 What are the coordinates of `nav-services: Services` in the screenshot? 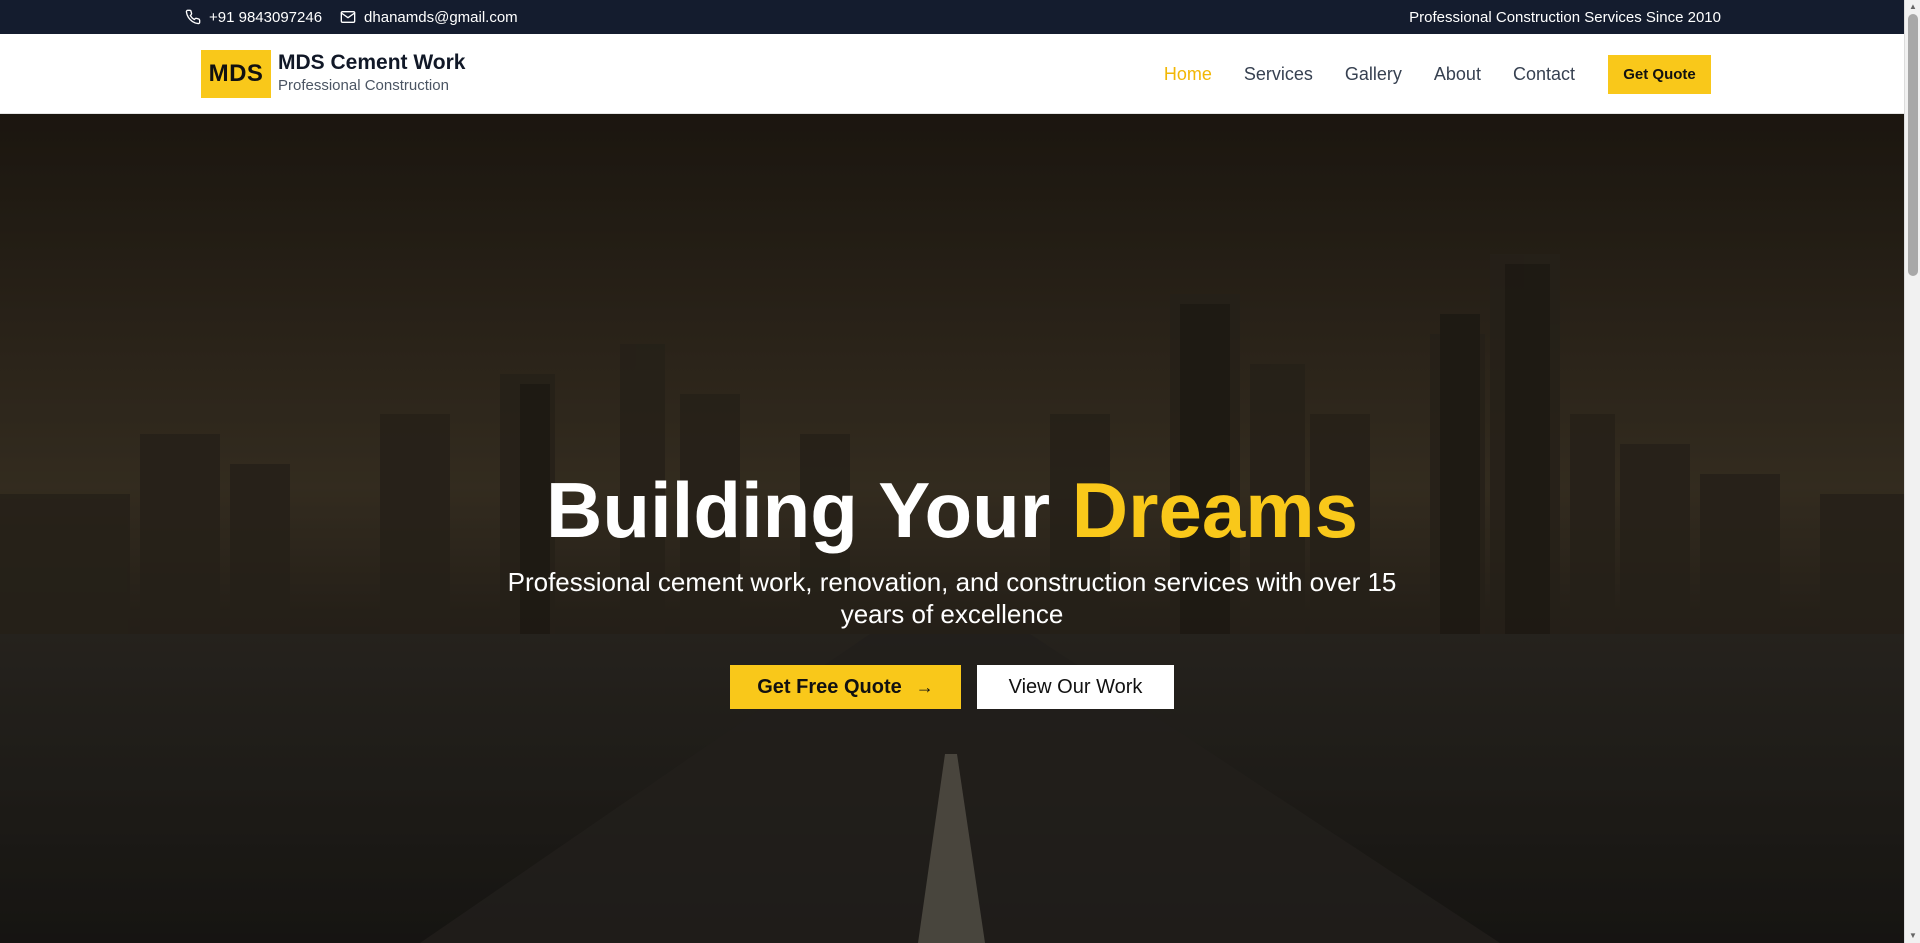 It's located at (1278, 74).